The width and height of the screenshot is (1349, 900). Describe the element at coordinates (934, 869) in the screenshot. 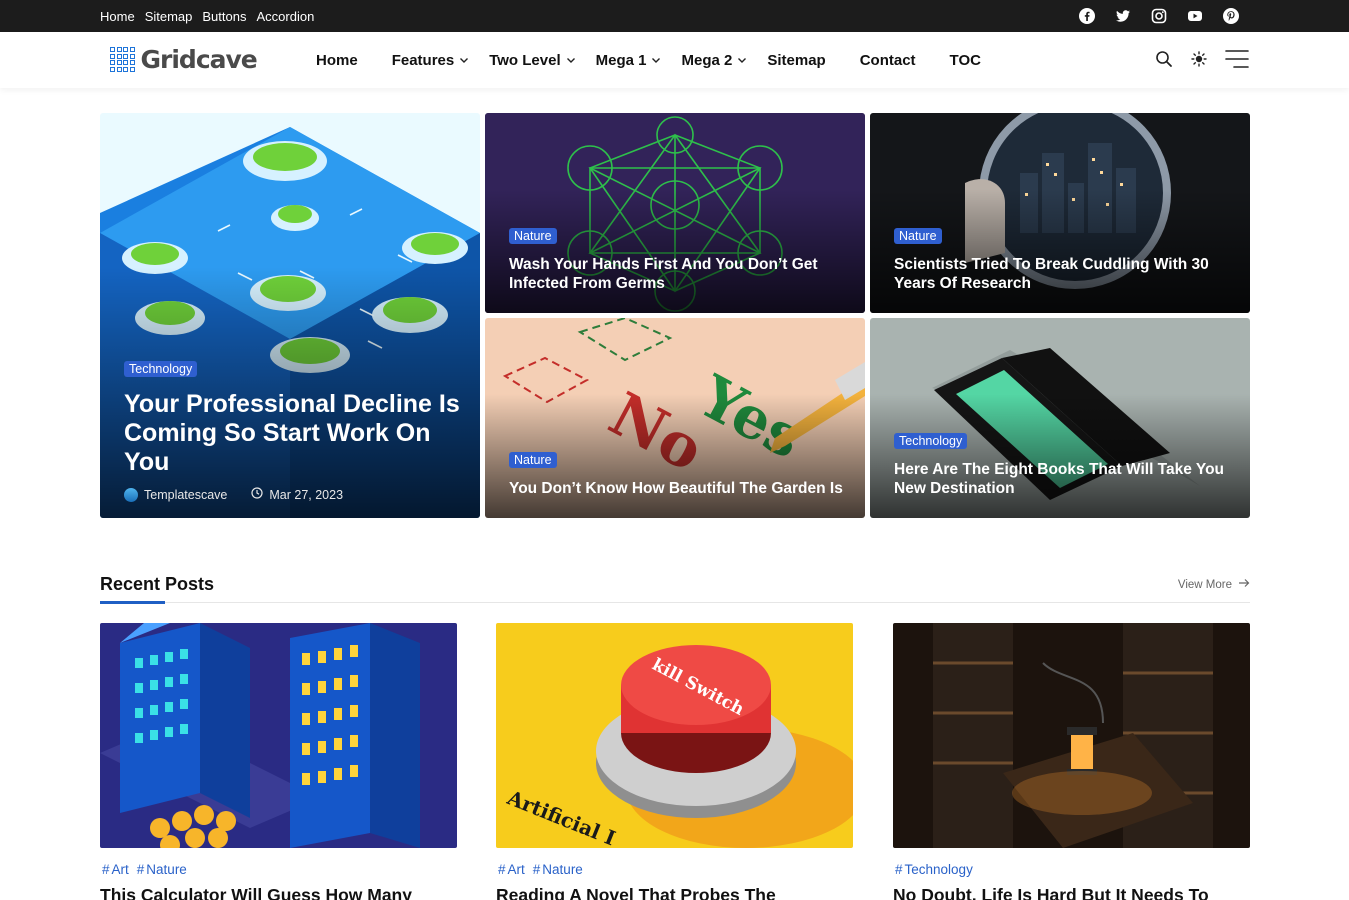

I see `post-tag: # Technology` at that location.